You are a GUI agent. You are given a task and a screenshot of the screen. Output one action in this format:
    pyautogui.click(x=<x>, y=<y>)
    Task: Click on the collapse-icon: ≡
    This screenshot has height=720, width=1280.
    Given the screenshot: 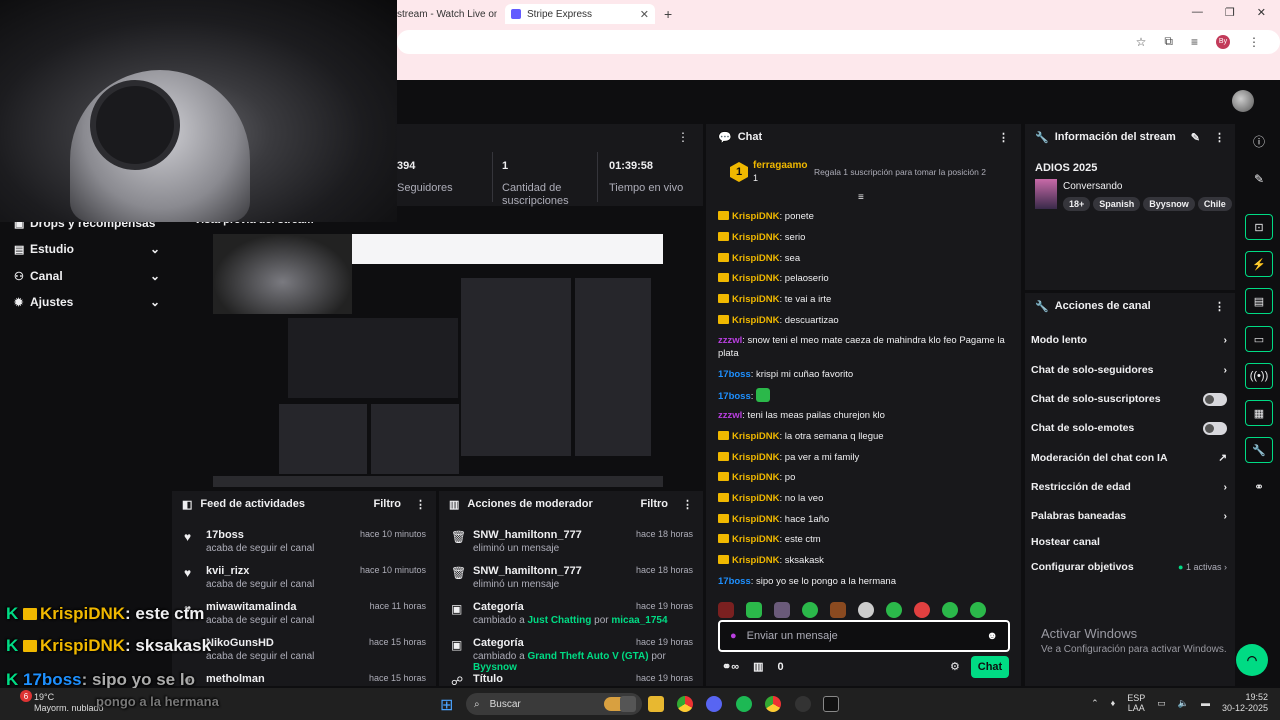 What is the action you would take?
    pyautogui.click(x=861, y=197)
    